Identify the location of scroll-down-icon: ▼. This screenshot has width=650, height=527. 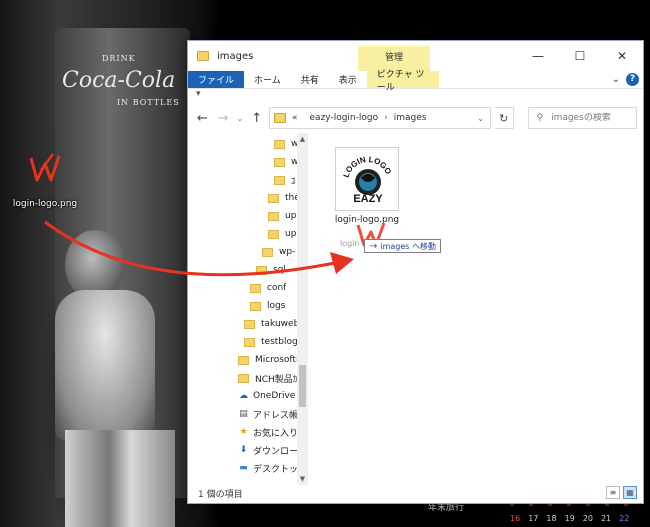
(302, 479).